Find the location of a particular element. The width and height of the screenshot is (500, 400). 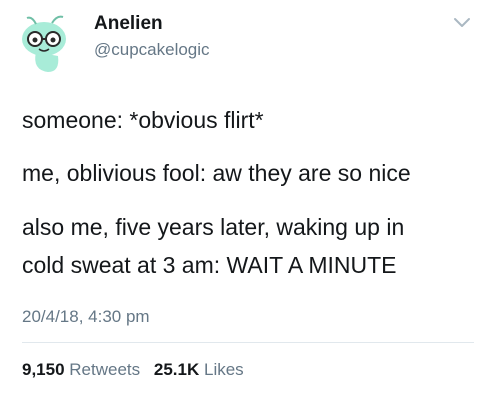

retweets-count: 9,150 is located at coordinates (43, 369).